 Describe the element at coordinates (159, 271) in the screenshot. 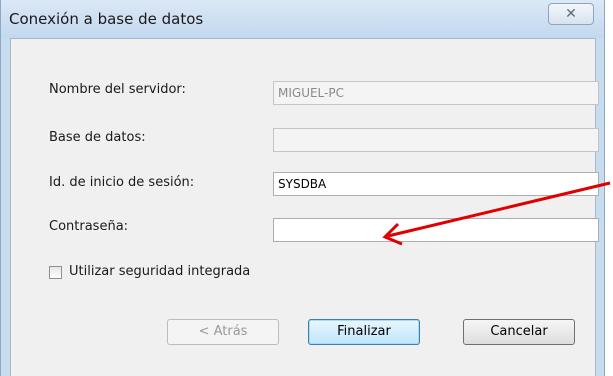

I see `integrated-security-label: Utilizar seguridad integrada` at that location.